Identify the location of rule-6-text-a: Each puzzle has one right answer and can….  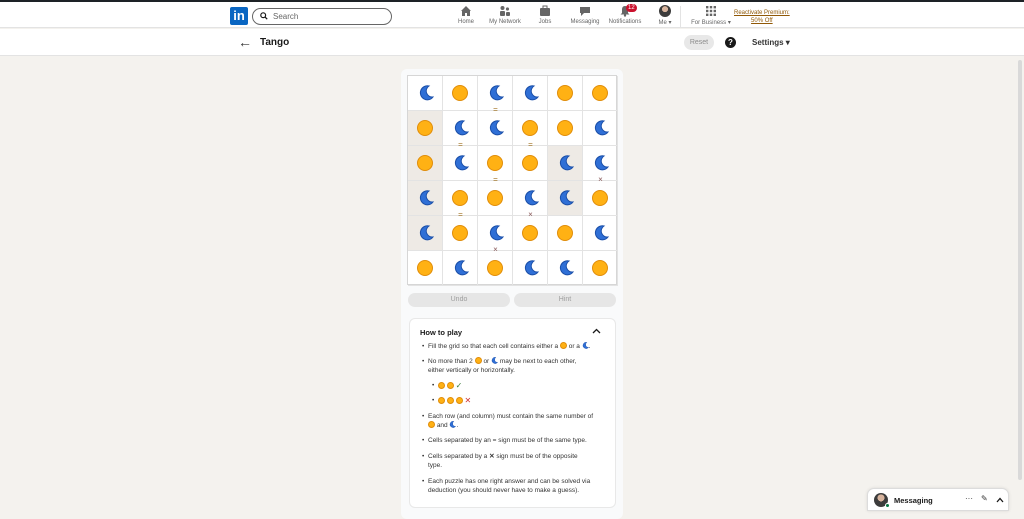
(509, 481).